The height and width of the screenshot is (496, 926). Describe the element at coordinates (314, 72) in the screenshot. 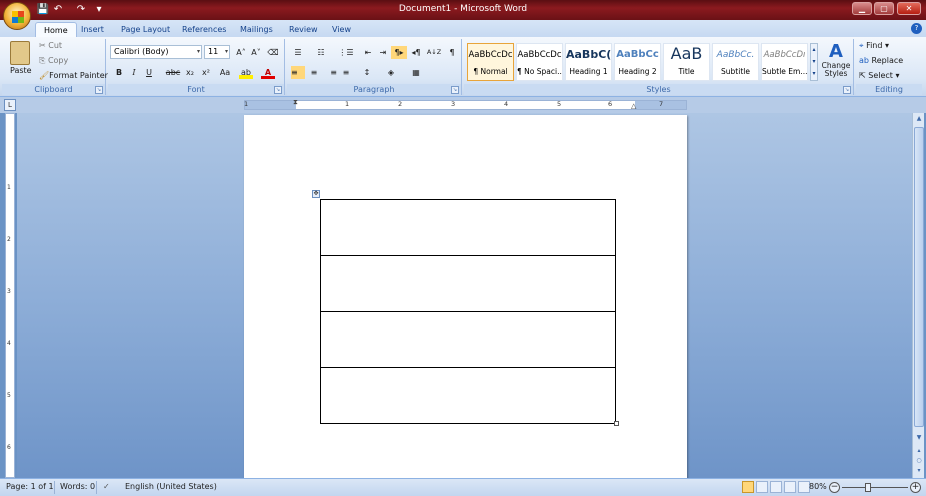

I see `center-button: ≡` at that location.